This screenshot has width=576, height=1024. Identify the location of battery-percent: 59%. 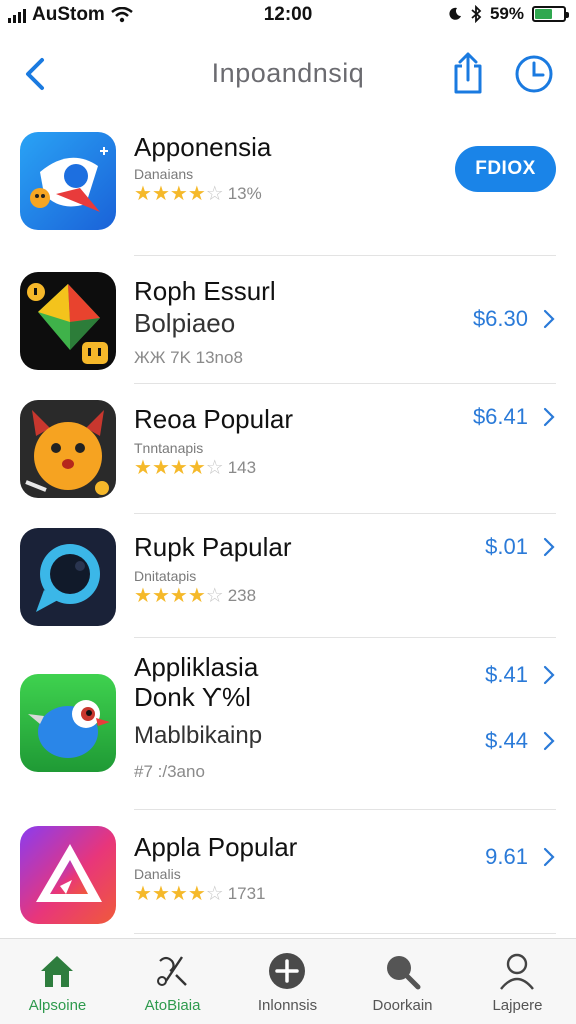
(506, 13).